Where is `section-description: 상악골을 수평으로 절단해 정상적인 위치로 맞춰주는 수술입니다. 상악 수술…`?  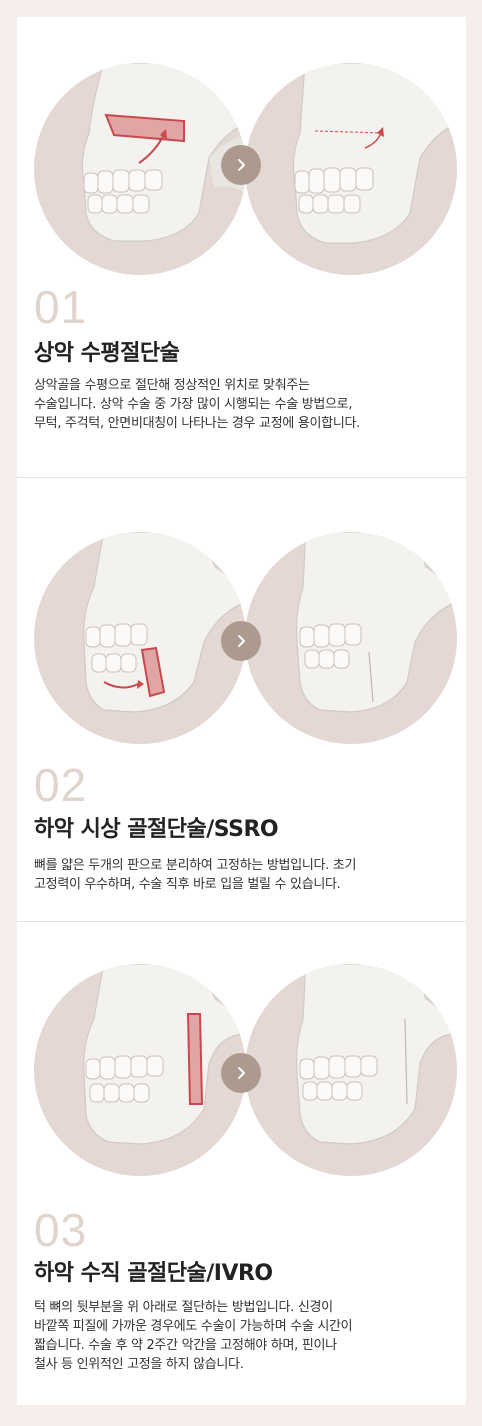 section-description: 상악골을 수평으로 절단해 정상적인 위치로 맞춰주는 수술입니다. 상악 수술… is located at coordinates (244, 404).